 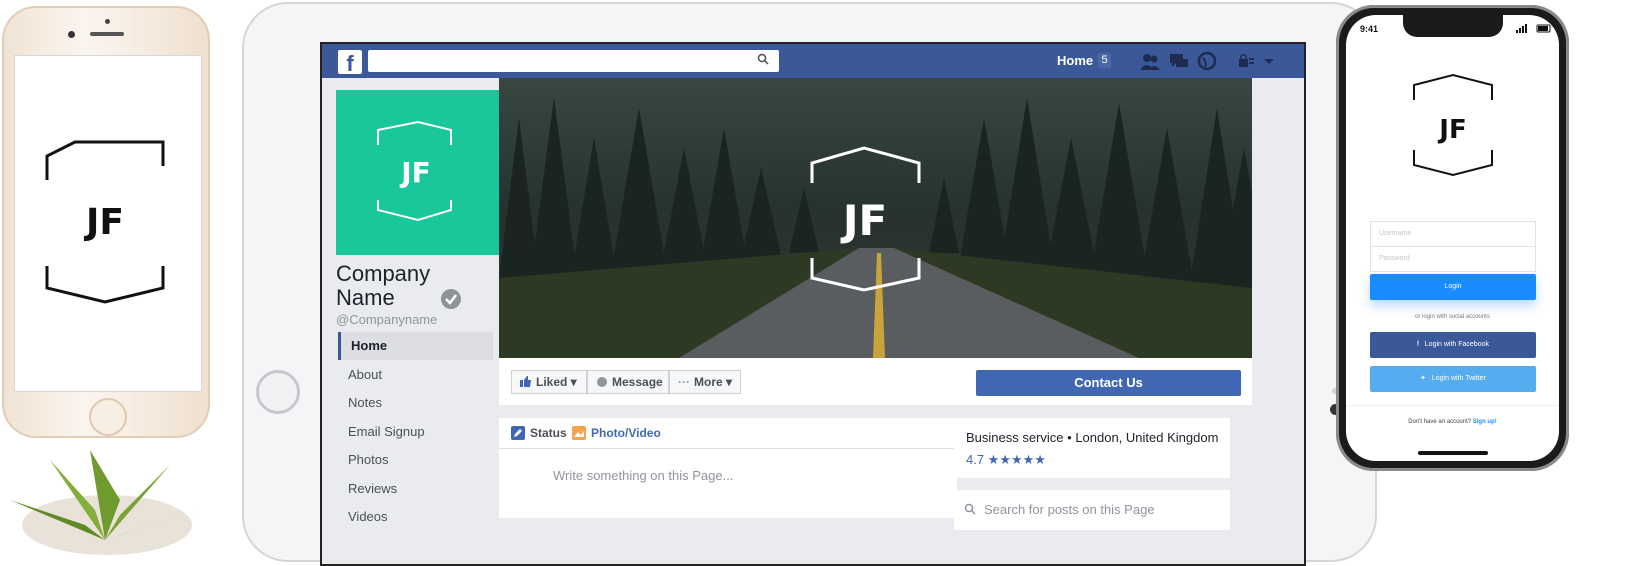 I want to click on twitter-button-label: Login with Twitter, so click(x=1458, y=378).